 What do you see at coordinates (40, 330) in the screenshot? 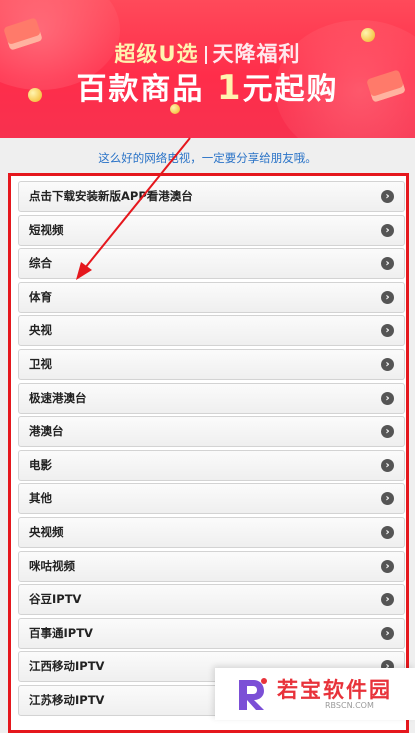
I see `channel-item-label: 央视` at bounding box center [40, 330].